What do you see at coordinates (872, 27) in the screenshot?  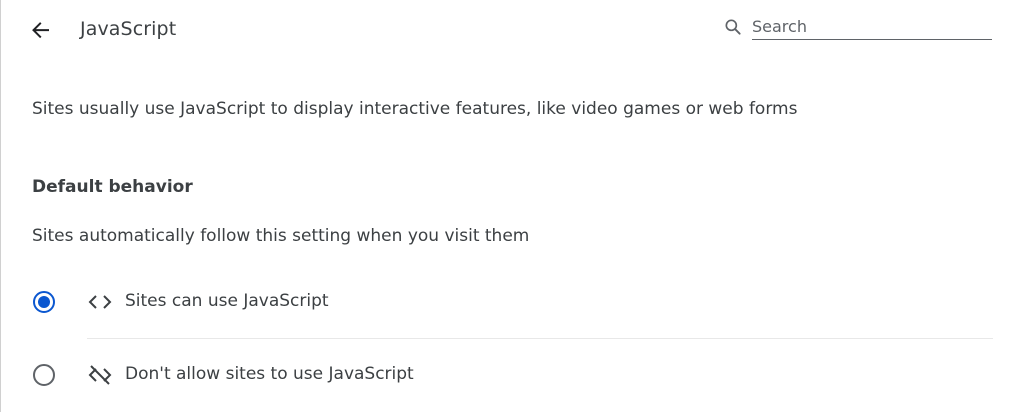 I see `search-input` at bounding box center [872, 27].